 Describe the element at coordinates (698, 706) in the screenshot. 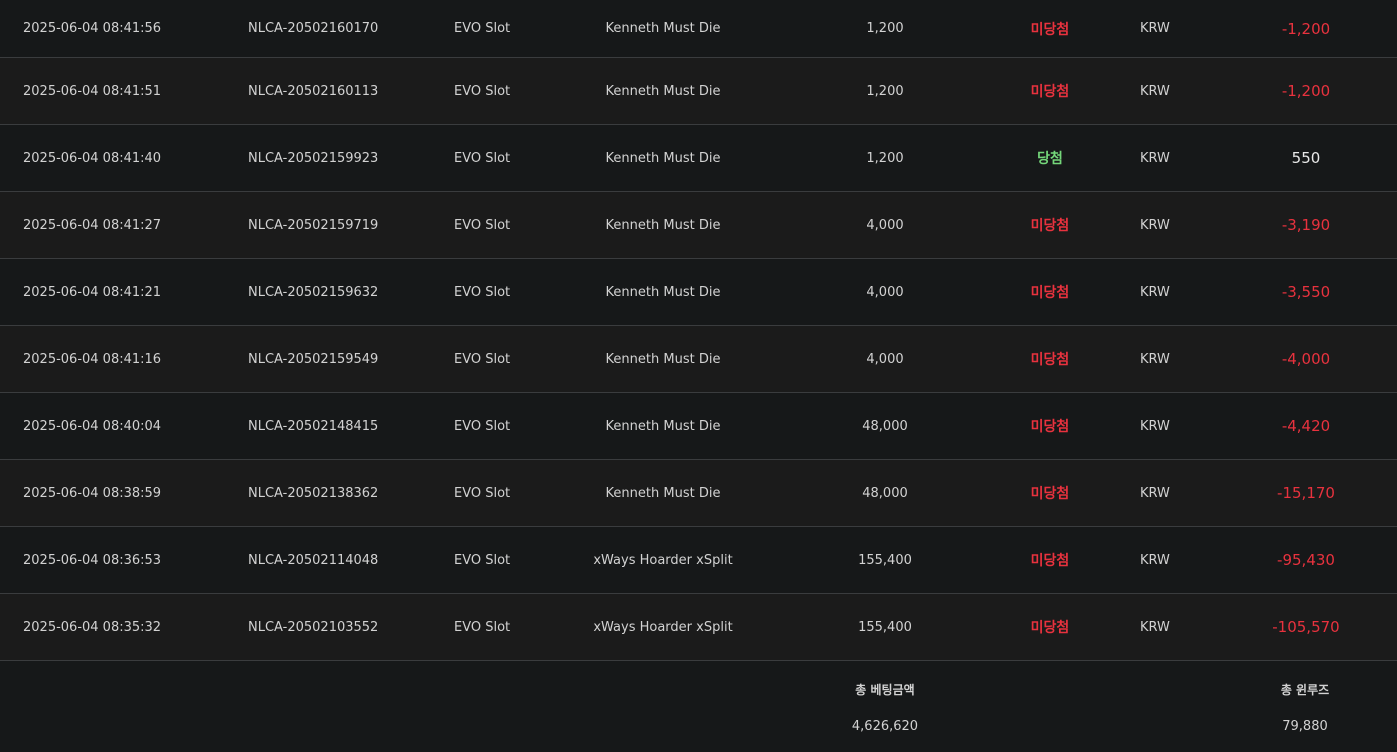

I see `table-footer-totals: 총 베팅금액 4,626,620 총 윈루즈 79,880` at that location.